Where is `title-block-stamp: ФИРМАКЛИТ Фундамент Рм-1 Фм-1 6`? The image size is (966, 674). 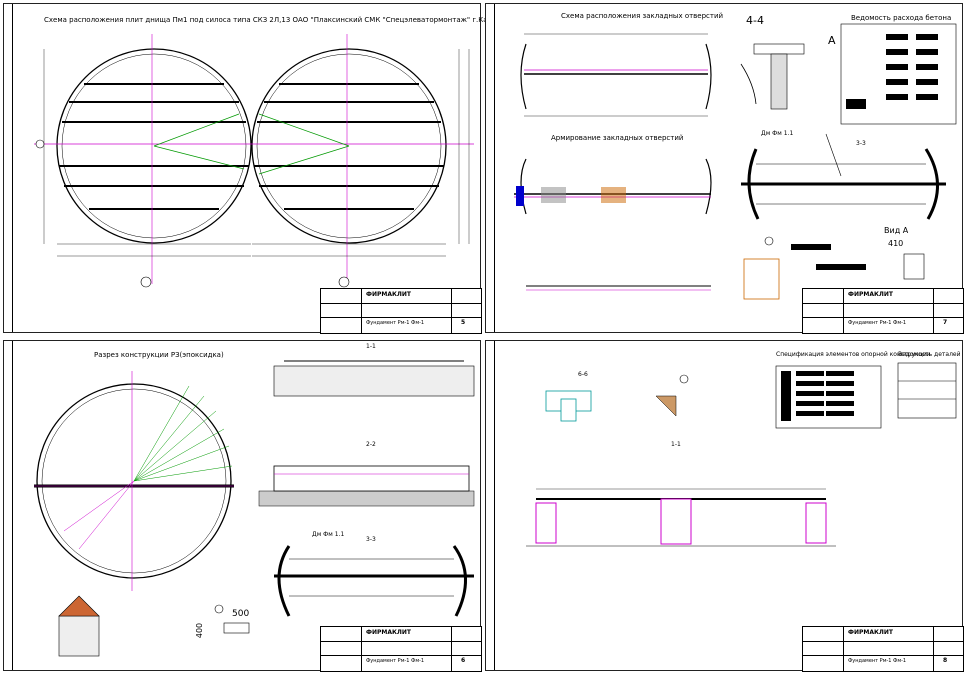 title-block-stamp: ФИРМАКЛИТ Фундамент Рм-1 Фм-1 6 is located at coordinates (401, 649).